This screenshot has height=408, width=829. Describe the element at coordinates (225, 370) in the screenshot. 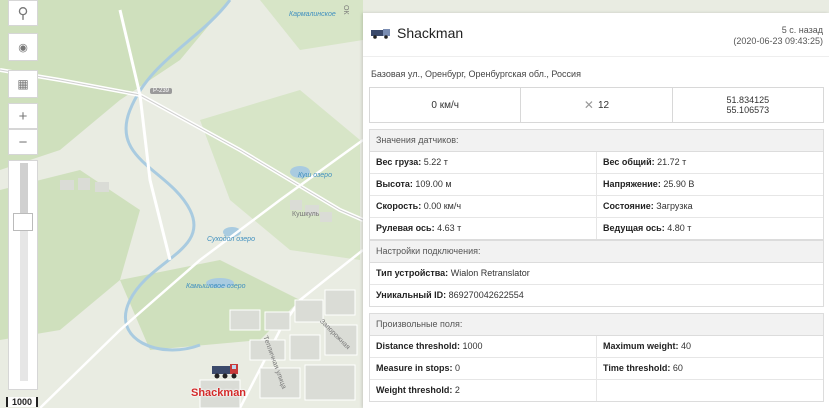

I see `truck-marker-icon` at that location.